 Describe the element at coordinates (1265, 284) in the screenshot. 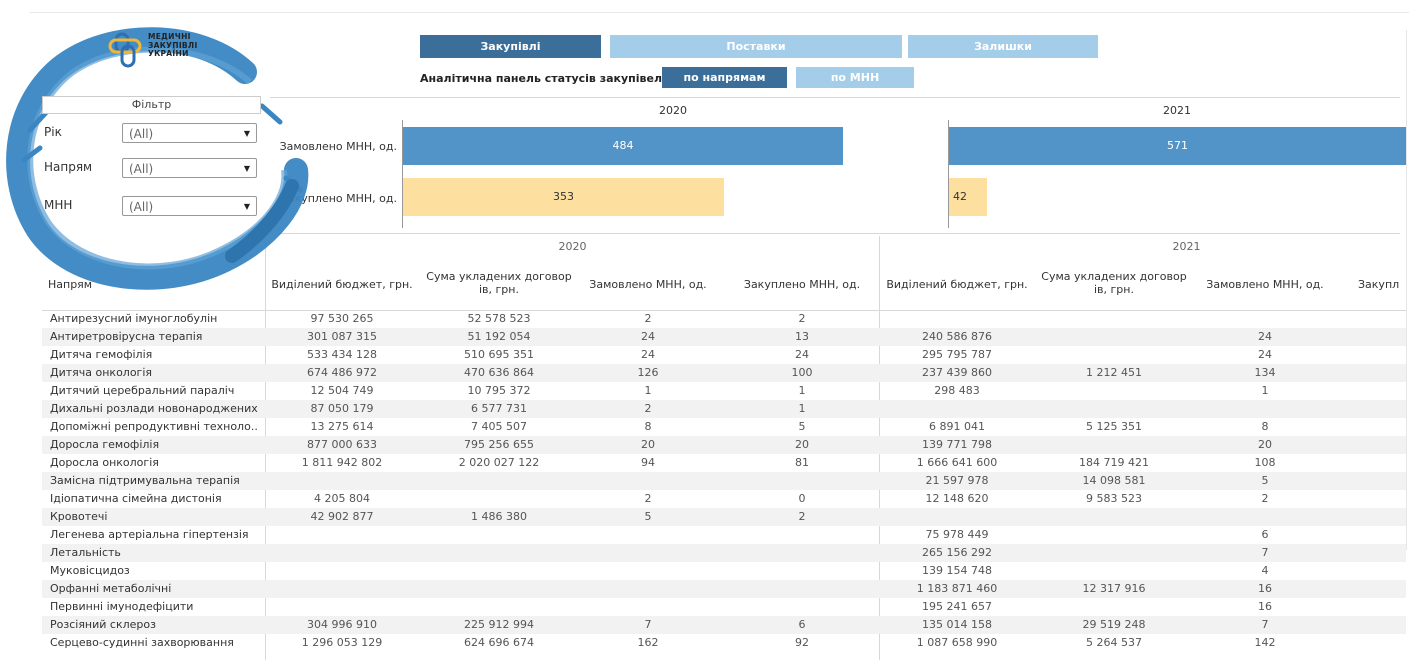

I see `column-header-ordered-2021: Замовлено МНН, од.` at that location.